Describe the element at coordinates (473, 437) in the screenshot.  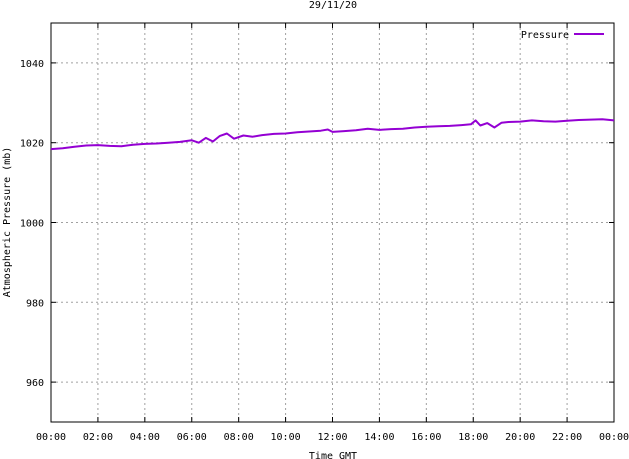
I see `x-tick-label: 18:00` at that location.